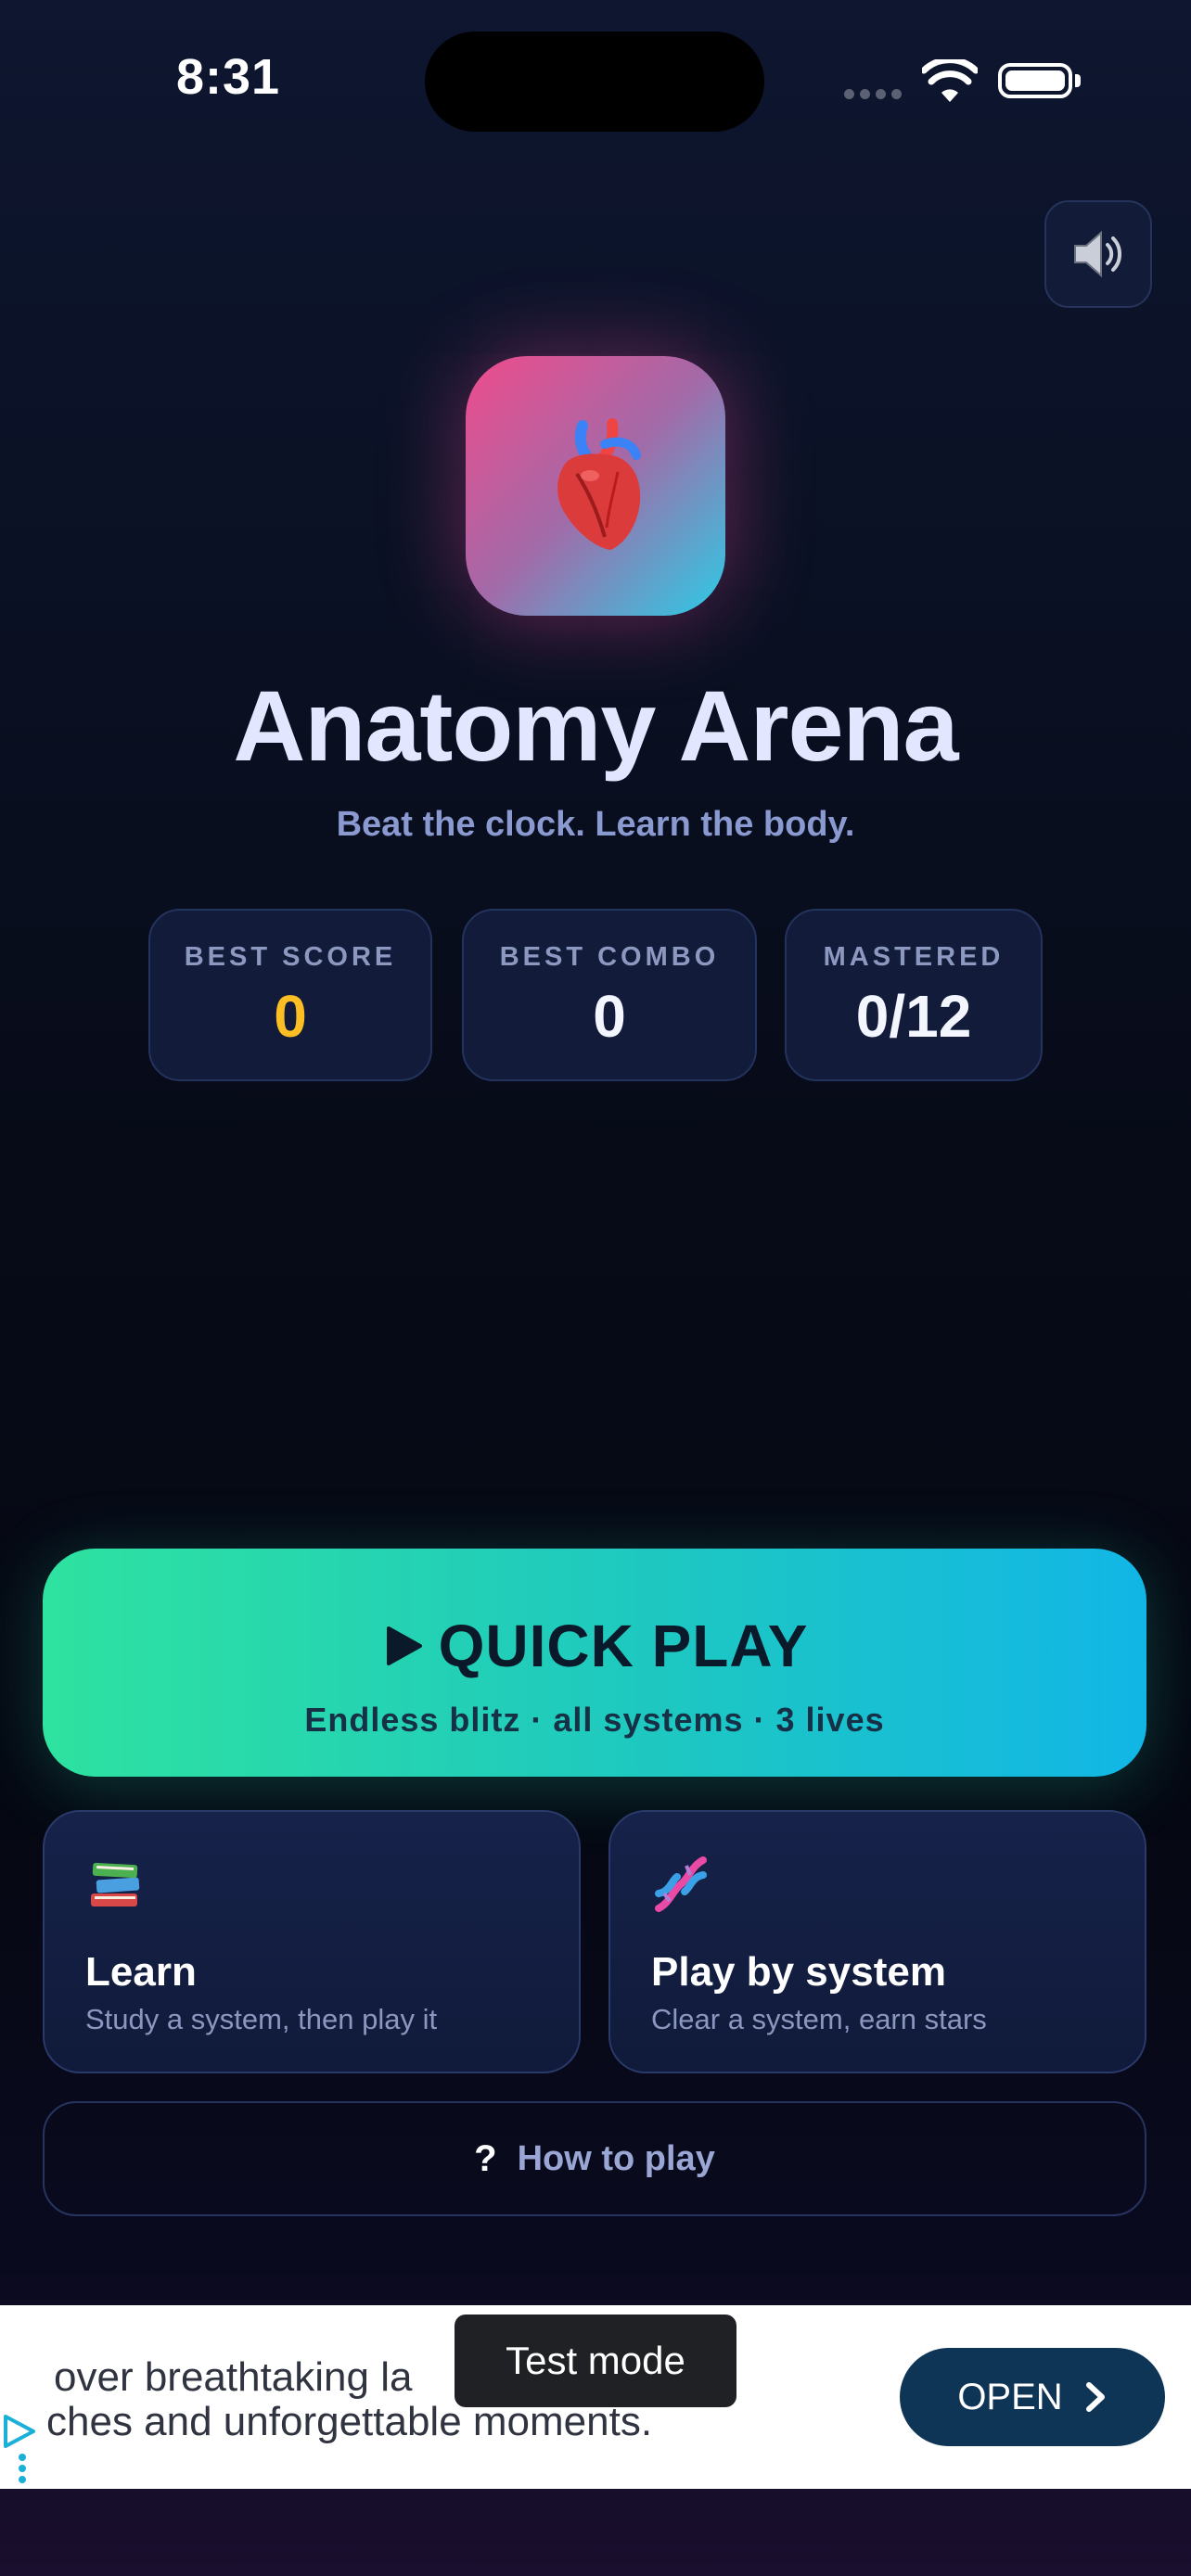 This screenshot has height=2576, width=1191. I want to click on sound-toggle-button, so click(1098, 254).